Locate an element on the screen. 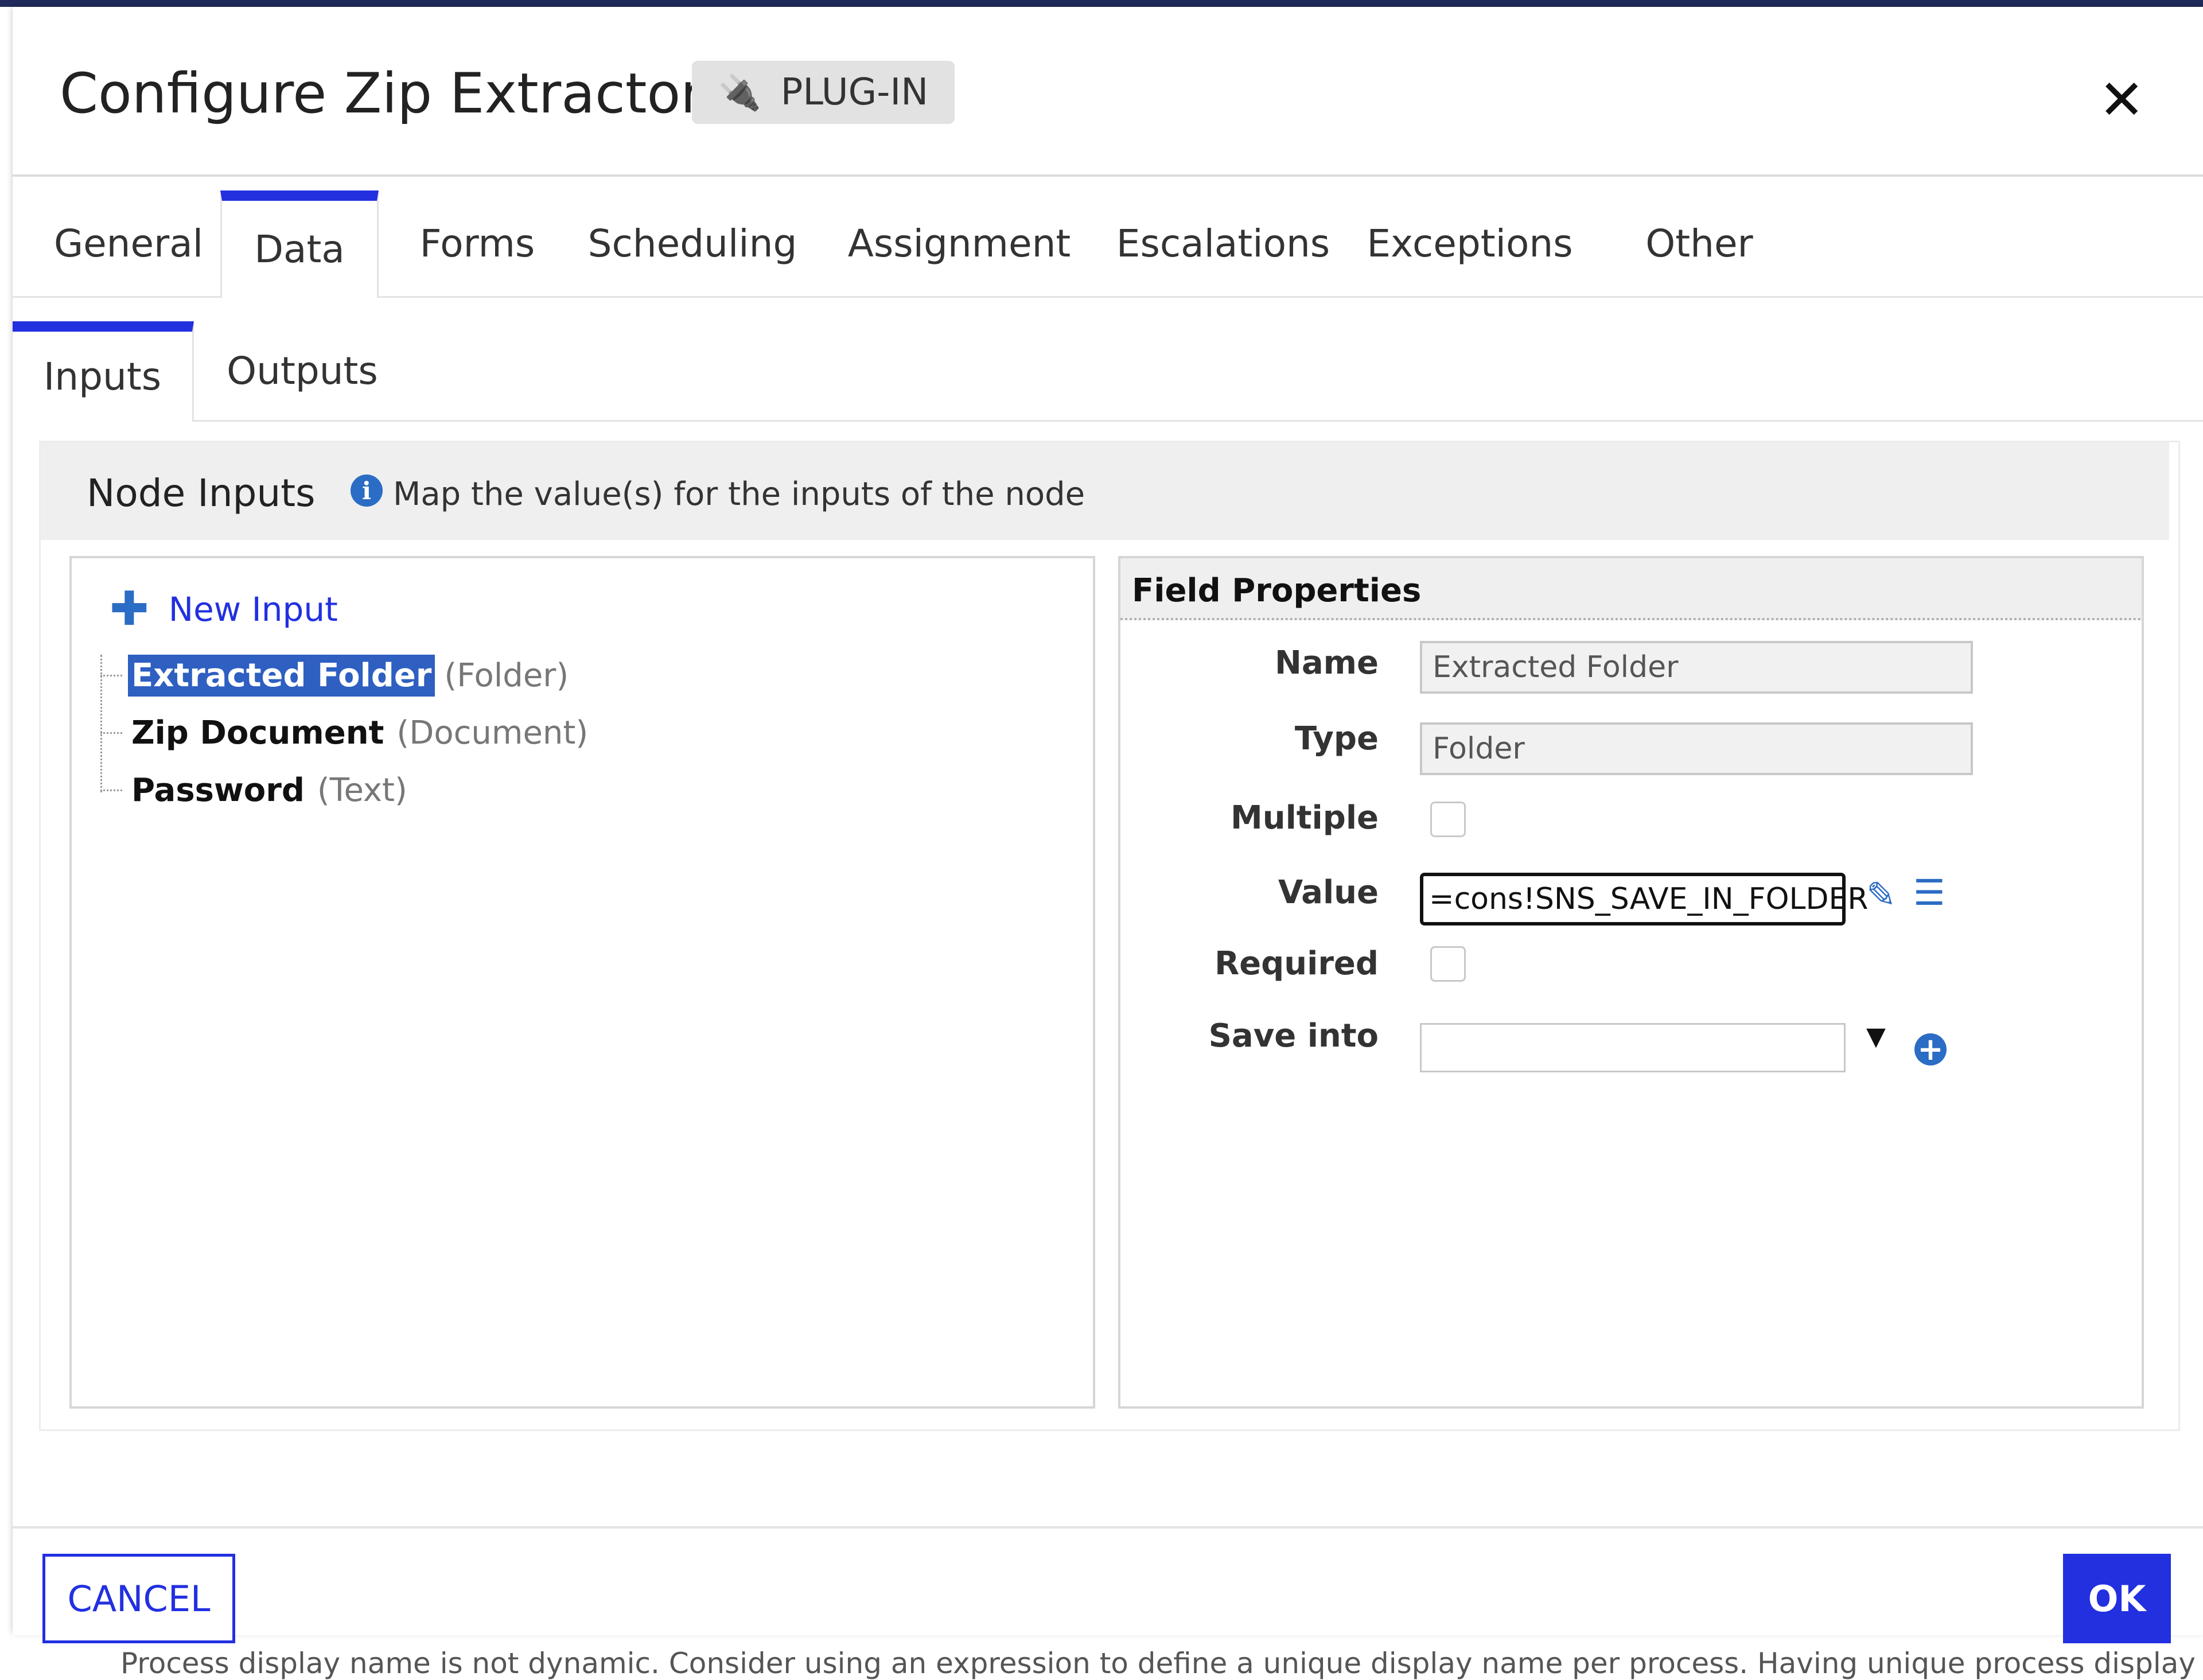 This screenshot has width=2203, height=1680. dialog-title: Configure Zip Extractor is located at coordinates (382, 93).